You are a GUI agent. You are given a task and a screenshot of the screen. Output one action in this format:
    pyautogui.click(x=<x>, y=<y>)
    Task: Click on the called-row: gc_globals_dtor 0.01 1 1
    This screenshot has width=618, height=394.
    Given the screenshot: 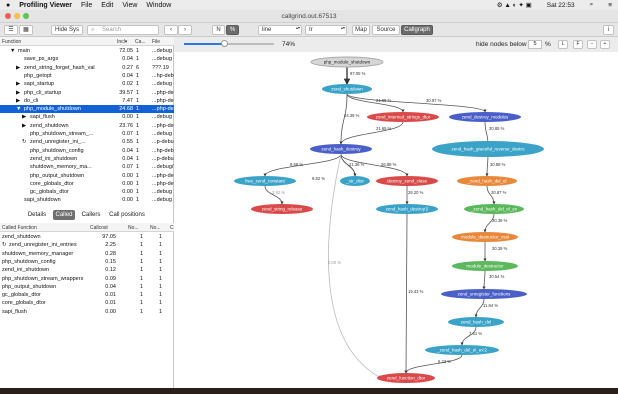 What is the action you would take?
    pyautogui.click(x=87, y=295)
    